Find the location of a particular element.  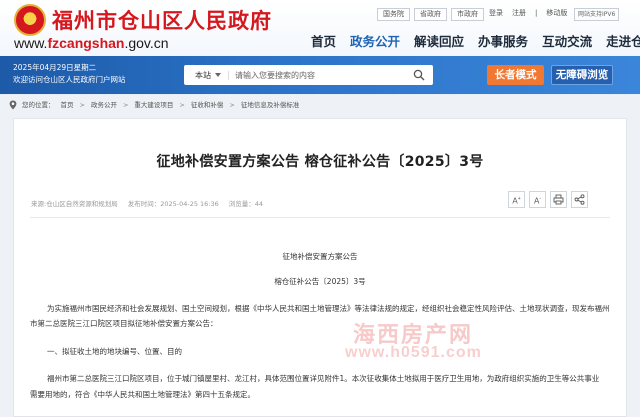

nav-about-cangshan: 走进仓山 is located at coordinates (623, 40).